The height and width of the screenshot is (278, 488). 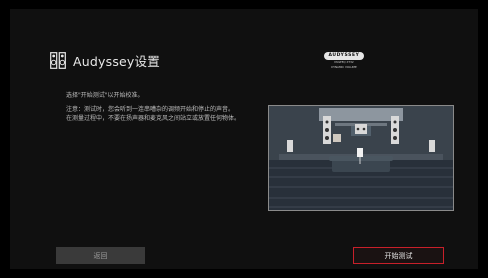 What do you see at coordinates (432, 146) in the screenshot?
I see `surround-right-speaker` at bounding box center [432, 146].